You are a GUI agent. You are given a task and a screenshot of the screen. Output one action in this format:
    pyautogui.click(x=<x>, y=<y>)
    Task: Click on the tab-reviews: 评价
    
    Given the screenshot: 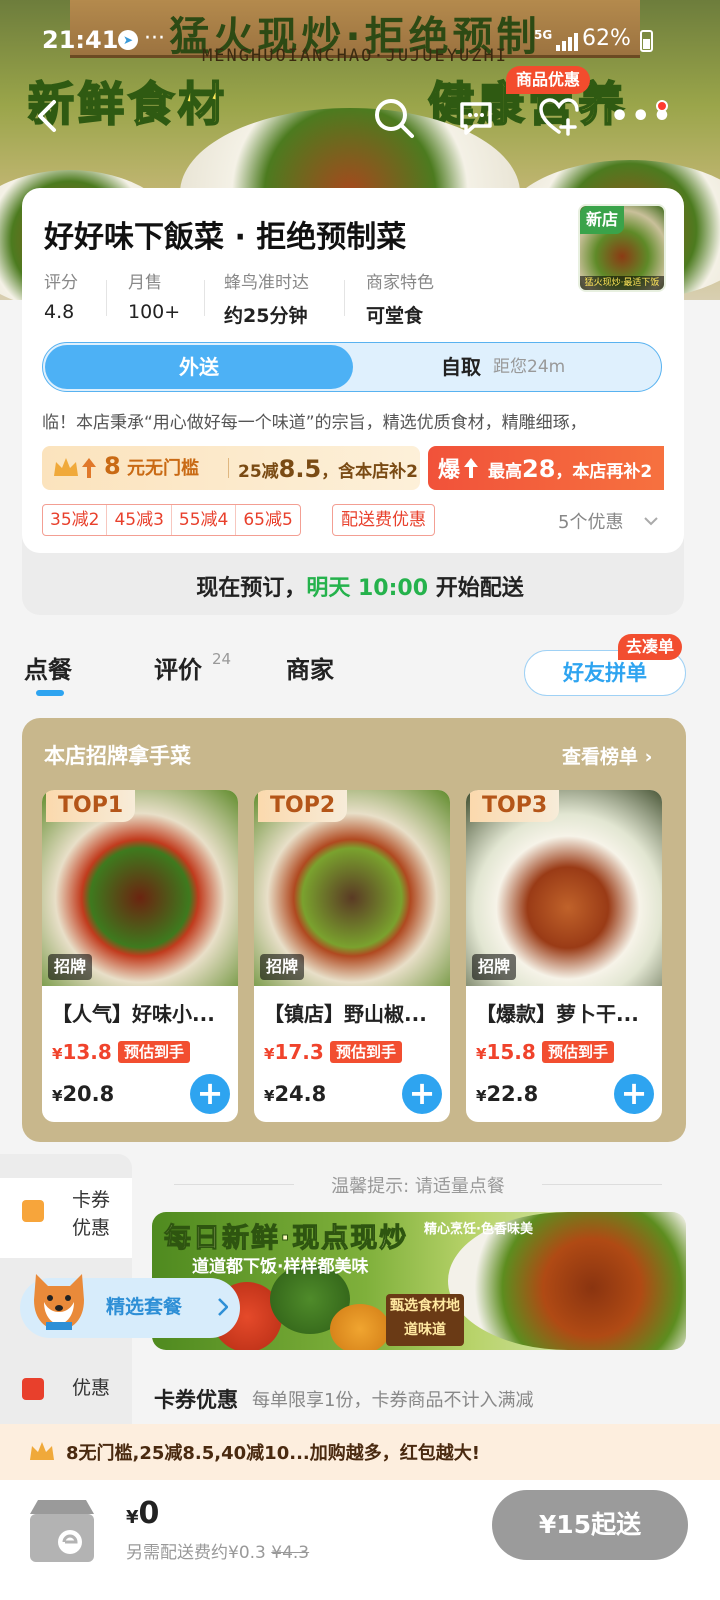 What is the action you would take?
    pyautogui.click(x=178, y=667)
    